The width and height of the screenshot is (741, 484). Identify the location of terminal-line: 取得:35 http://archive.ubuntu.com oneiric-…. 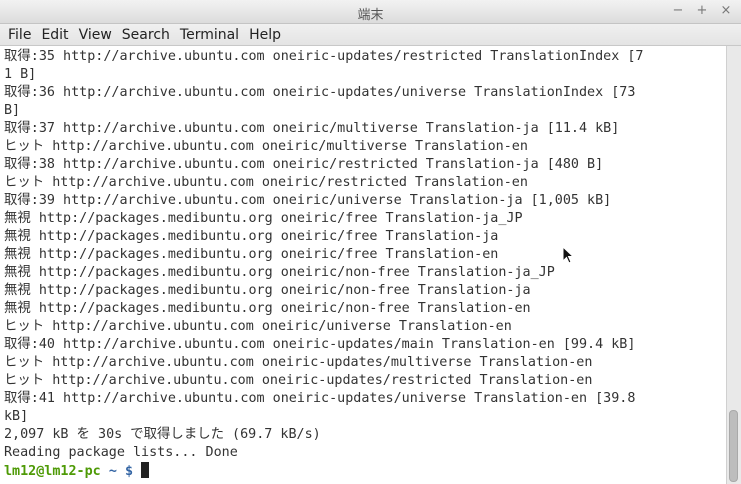
(324, 56).